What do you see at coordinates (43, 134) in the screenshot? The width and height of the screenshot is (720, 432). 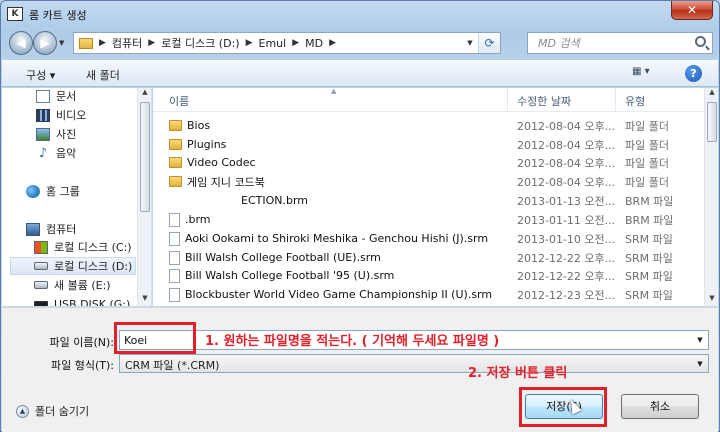 I see `photo-icon` at bounding box center [43, 134].